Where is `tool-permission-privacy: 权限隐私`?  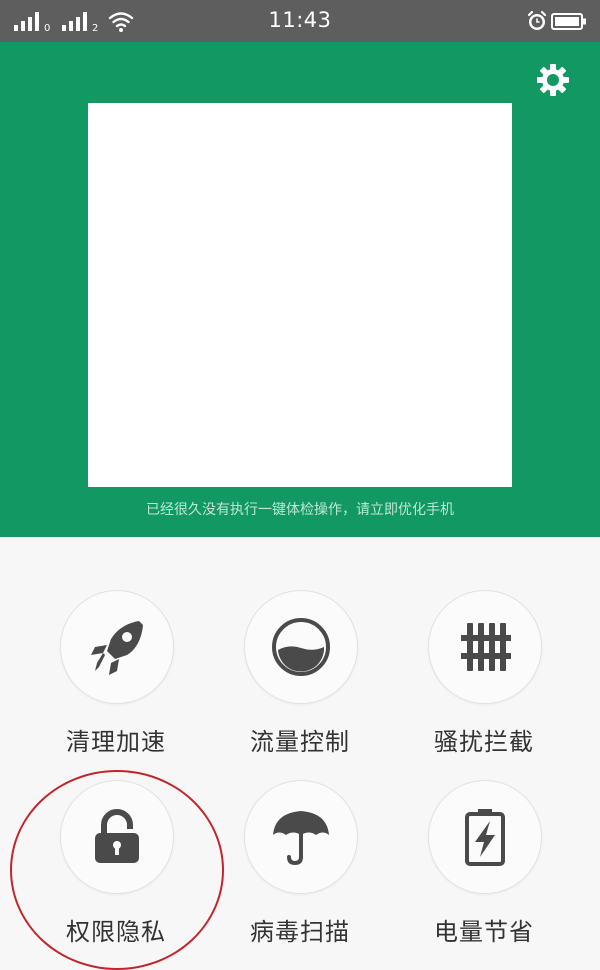 tool-permission-privacy: 权限隐私 is located at coordinates (117, 865).